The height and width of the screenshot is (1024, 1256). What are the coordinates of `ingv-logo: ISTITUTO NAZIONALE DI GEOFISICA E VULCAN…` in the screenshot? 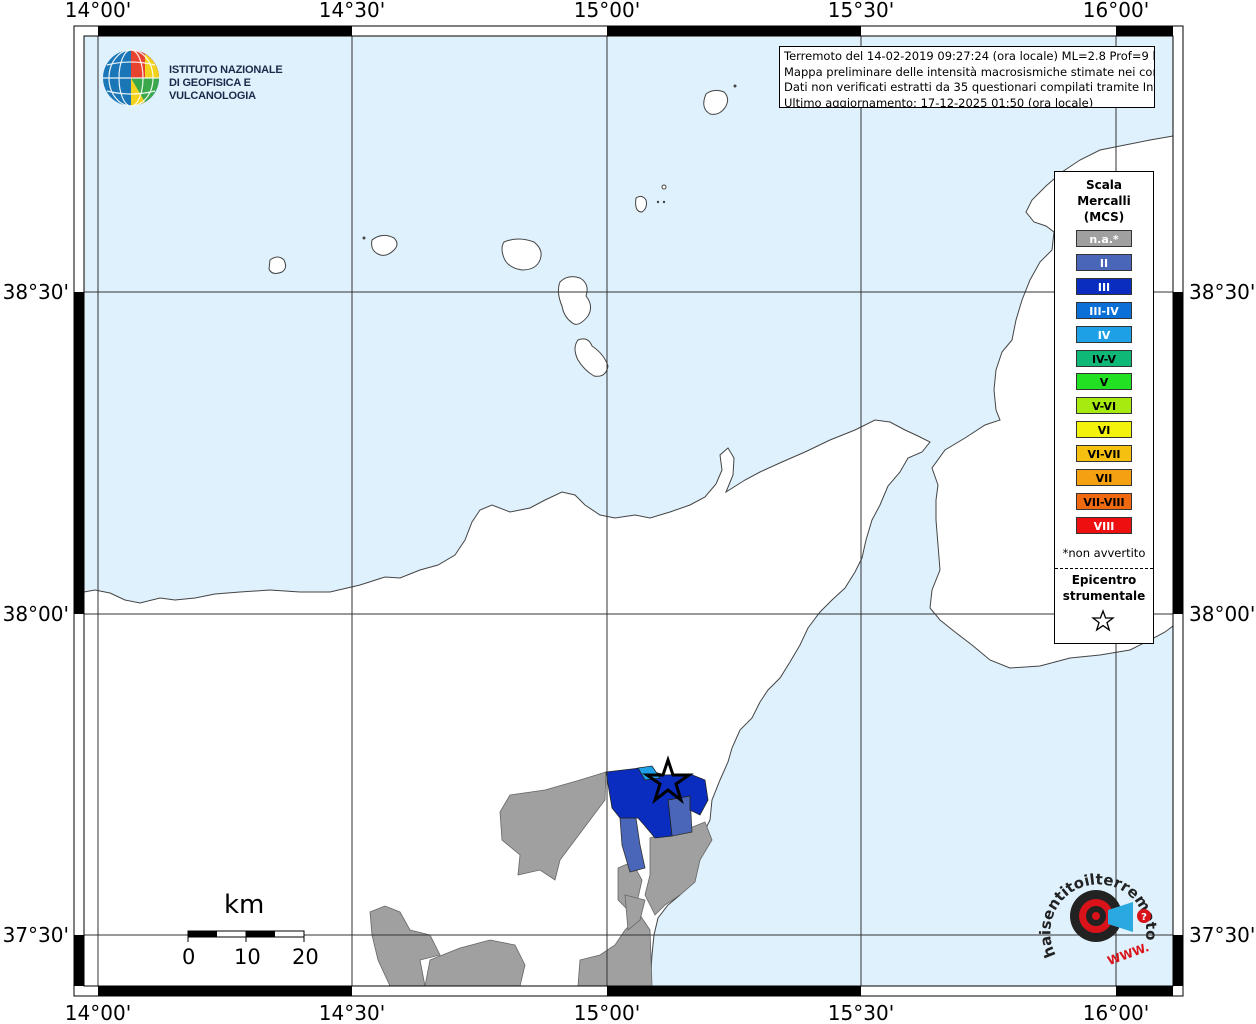 It's located at (216, 78).